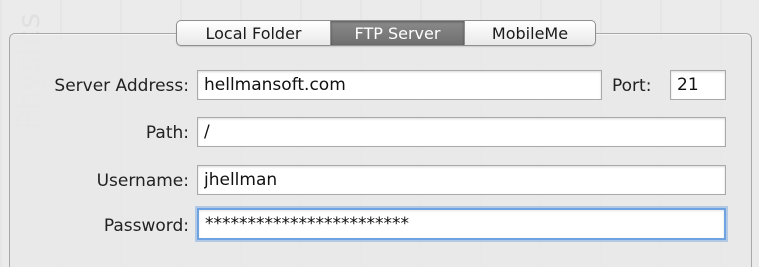 This screenshot has height=267, width=759. Describe the element at coordinates (461, 132) in the screenshot. I see `path-field` at that location.